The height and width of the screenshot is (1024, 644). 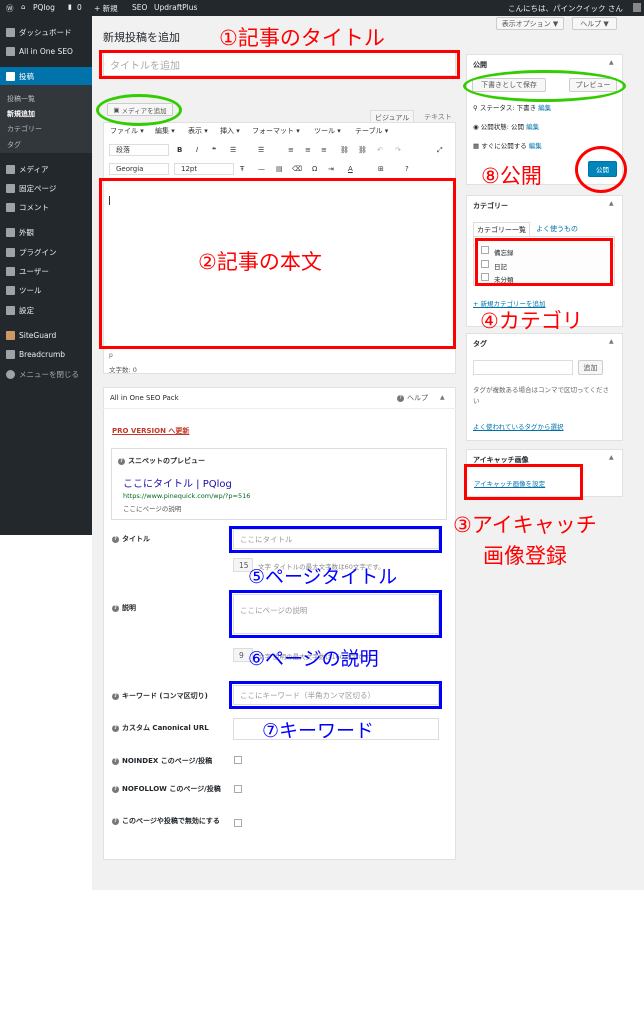 I want to click on schedule-edit-link: 編集, so click(x=535, y=146).